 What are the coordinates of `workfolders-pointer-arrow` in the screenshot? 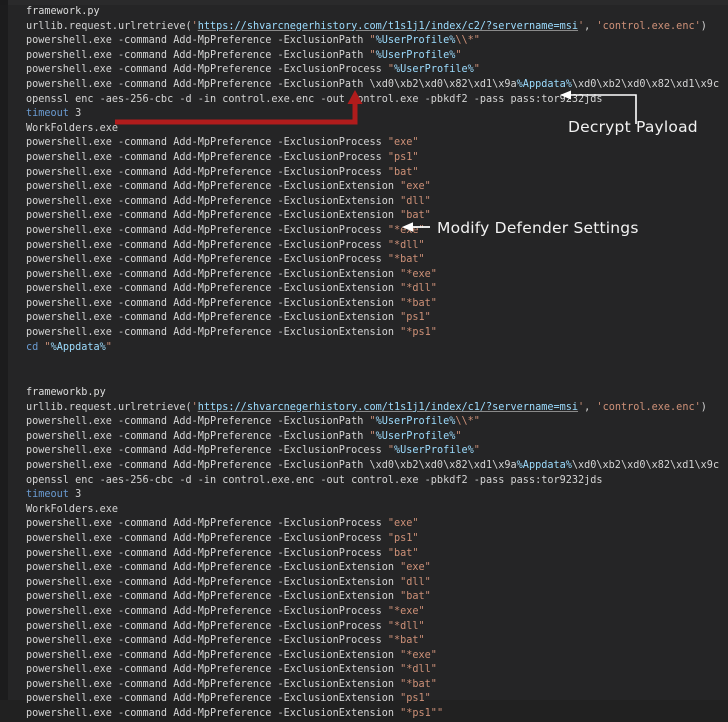 It's located at (245, 110).